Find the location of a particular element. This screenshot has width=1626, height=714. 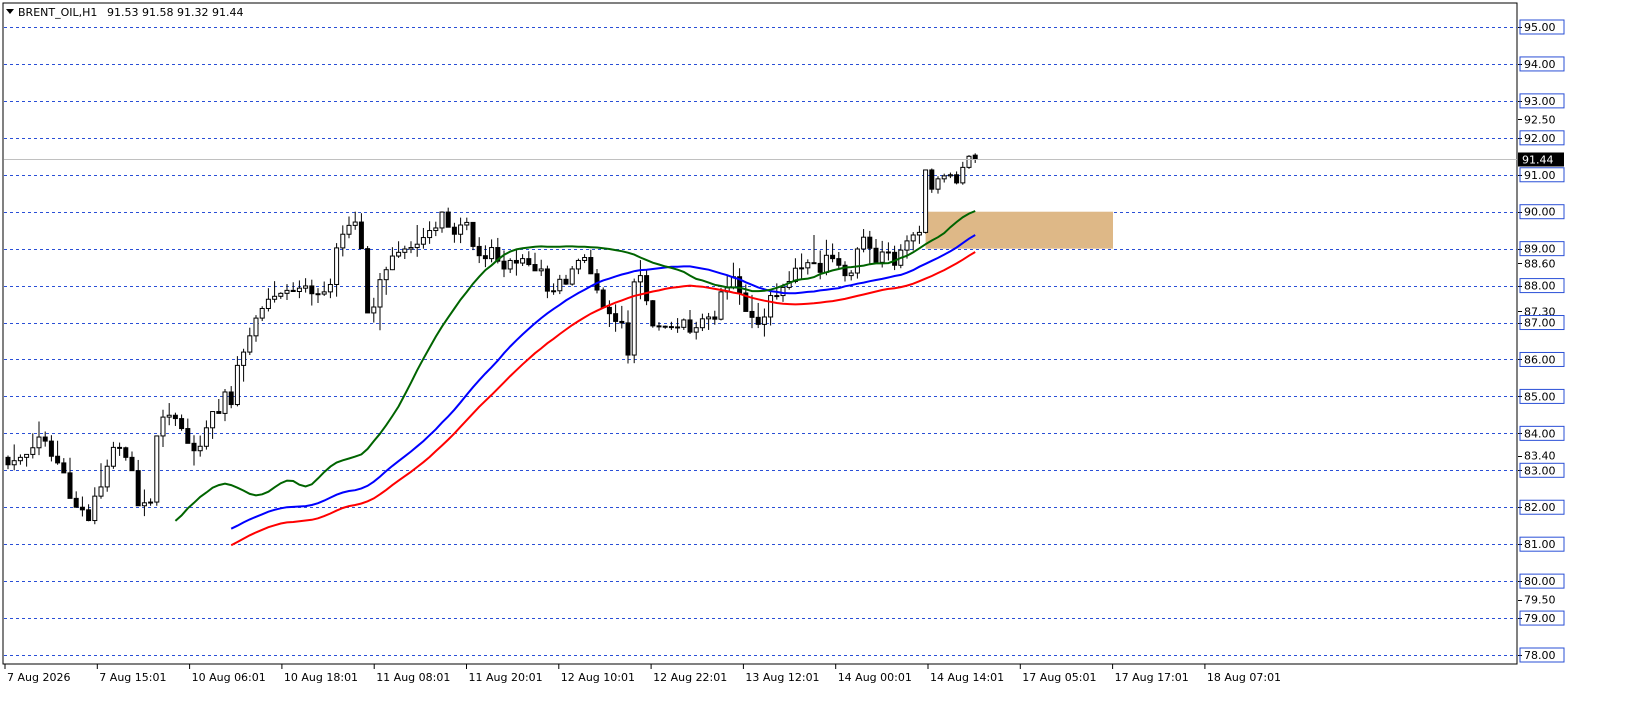

x-tick-label: 10 Aug 18:01 is located at coordinates (321, 677).